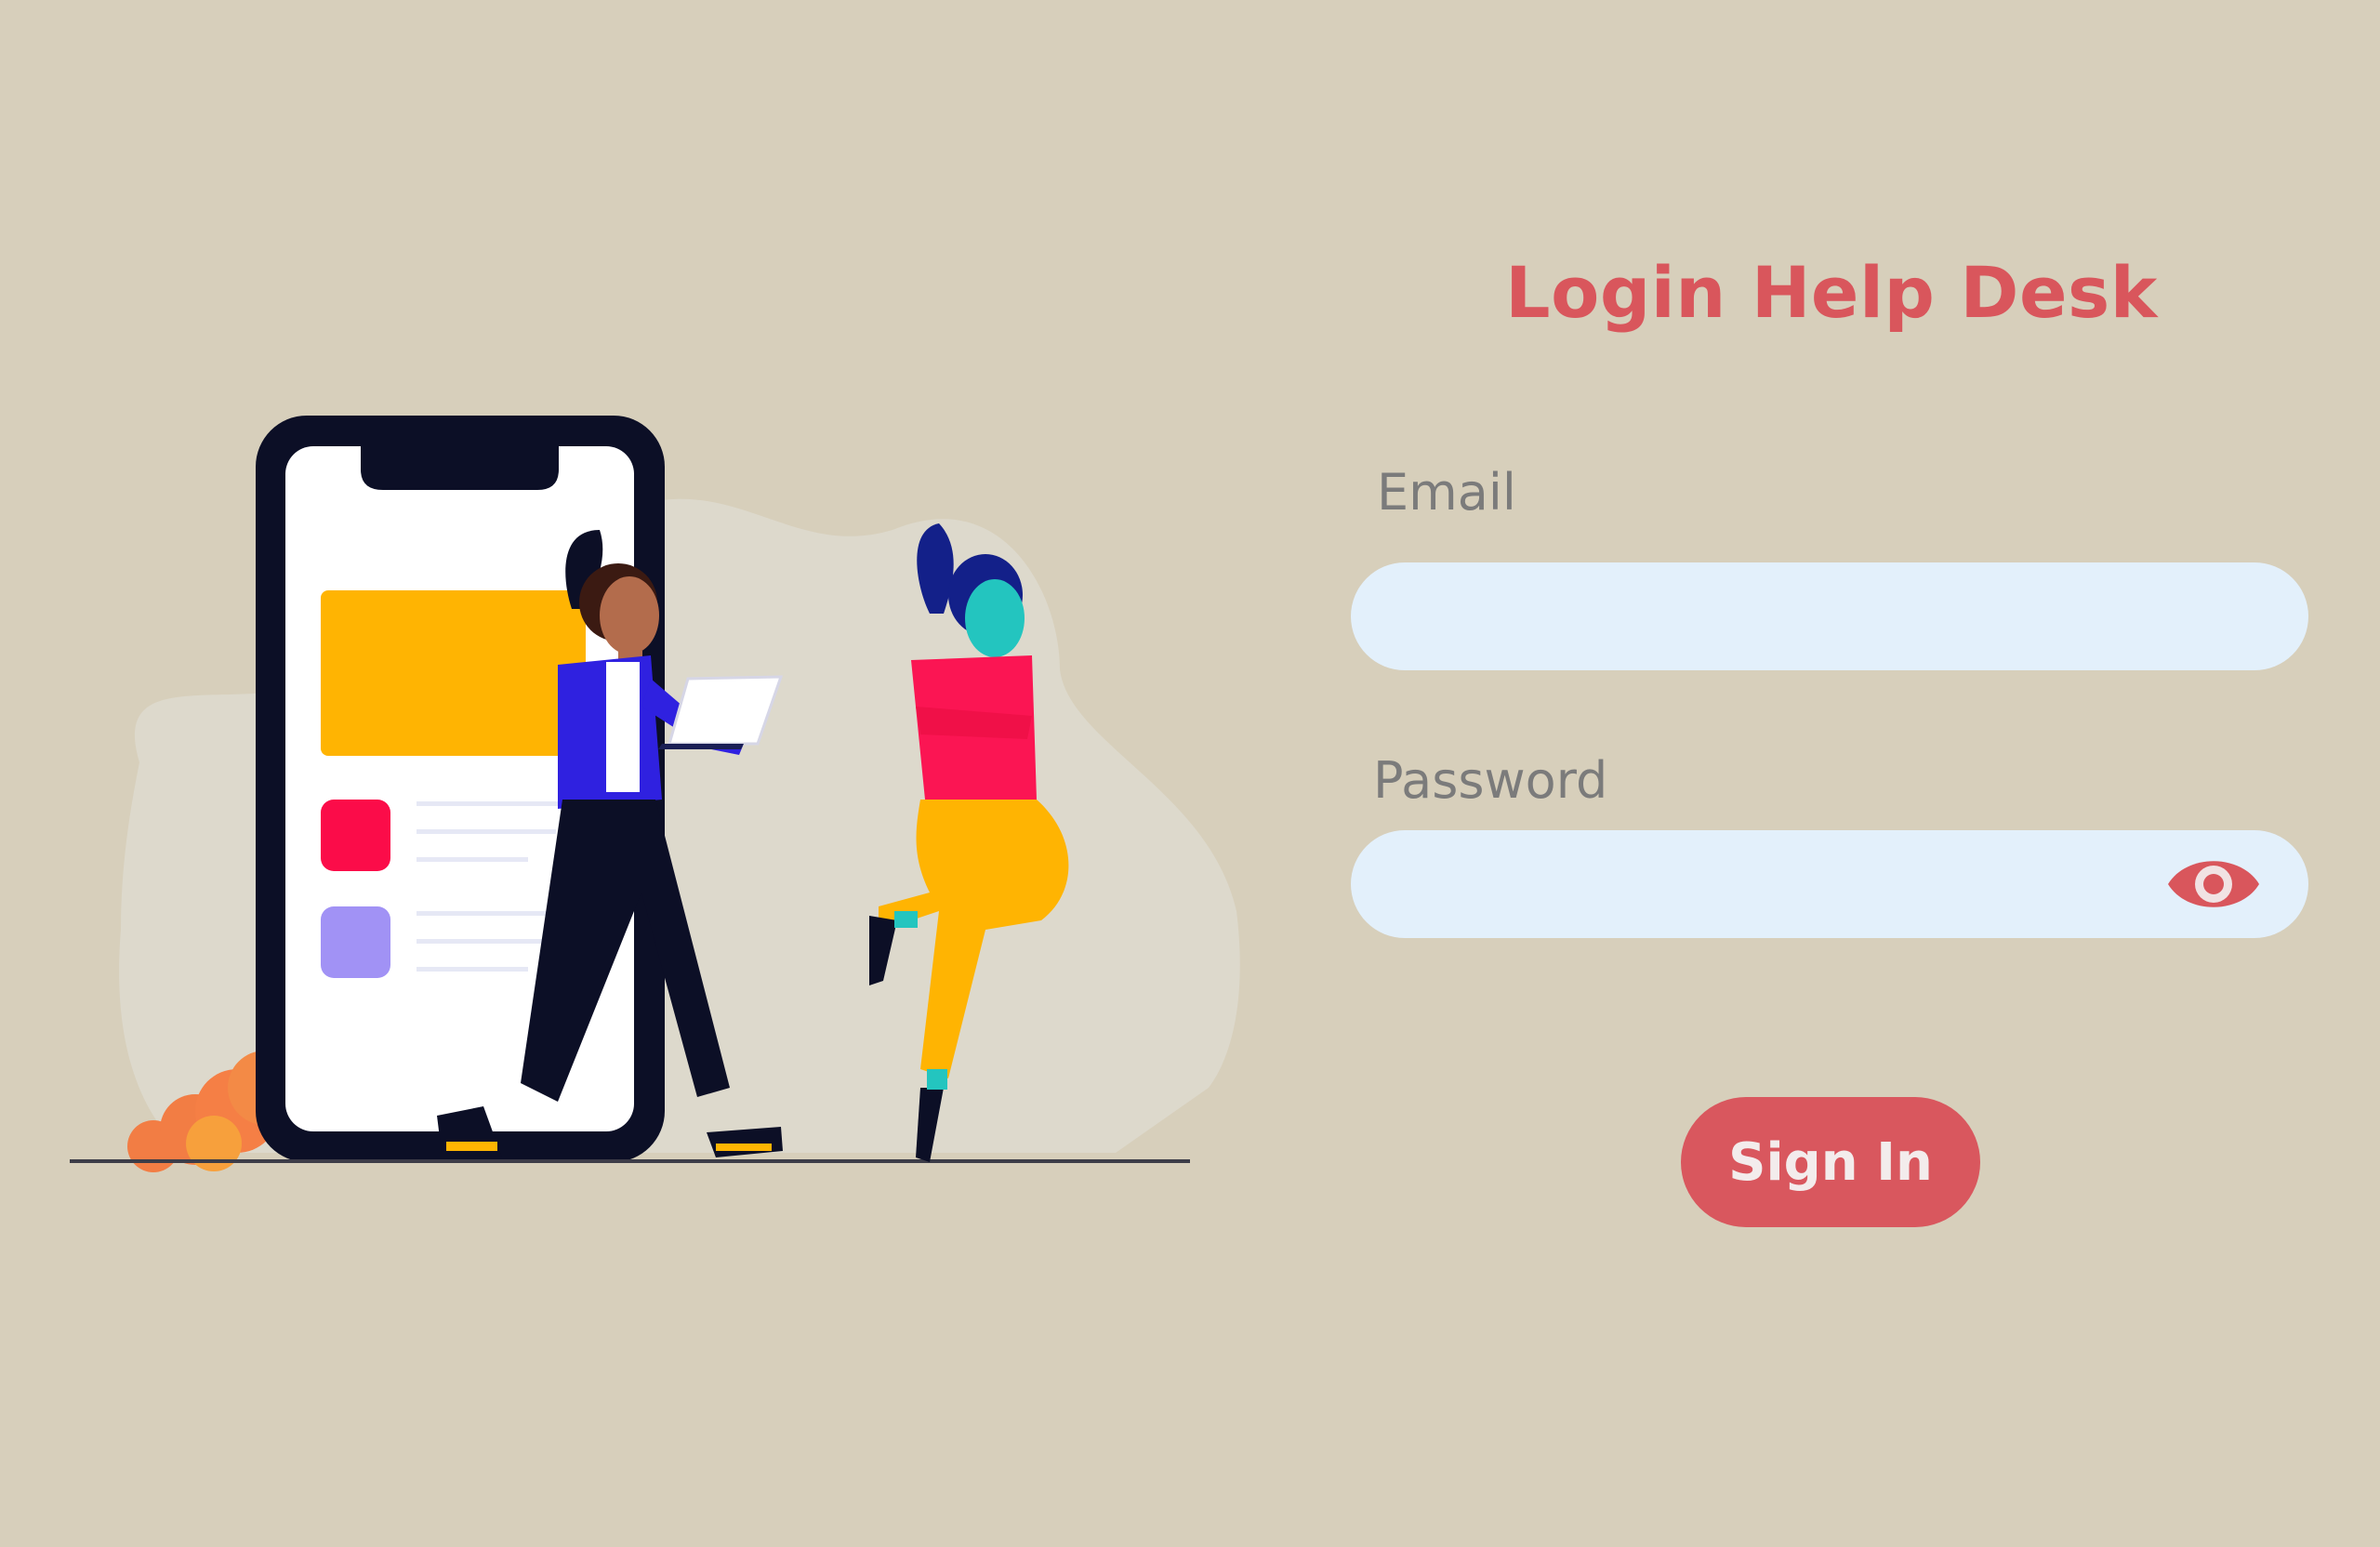 The height and width of the screenshot is (1547, 2380). I want to click on eye-icon, so click(2213, 884).